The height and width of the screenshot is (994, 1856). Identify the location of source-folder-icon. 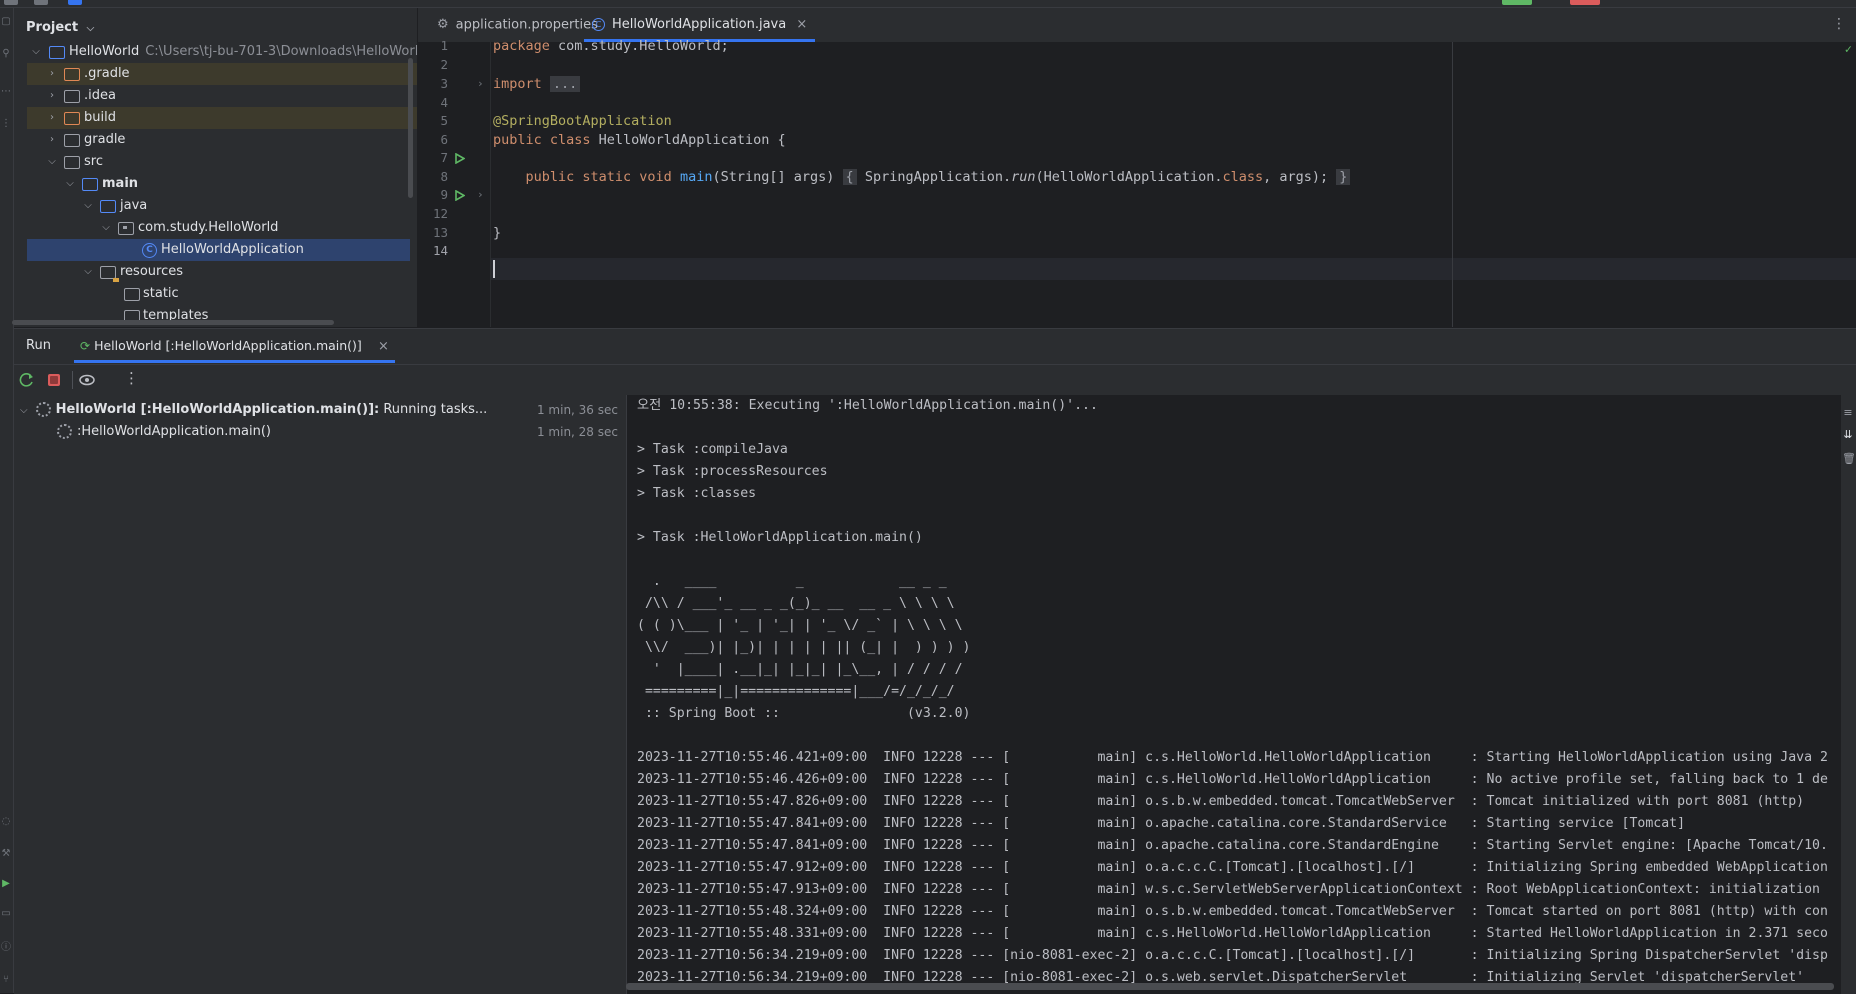
(90, 184).